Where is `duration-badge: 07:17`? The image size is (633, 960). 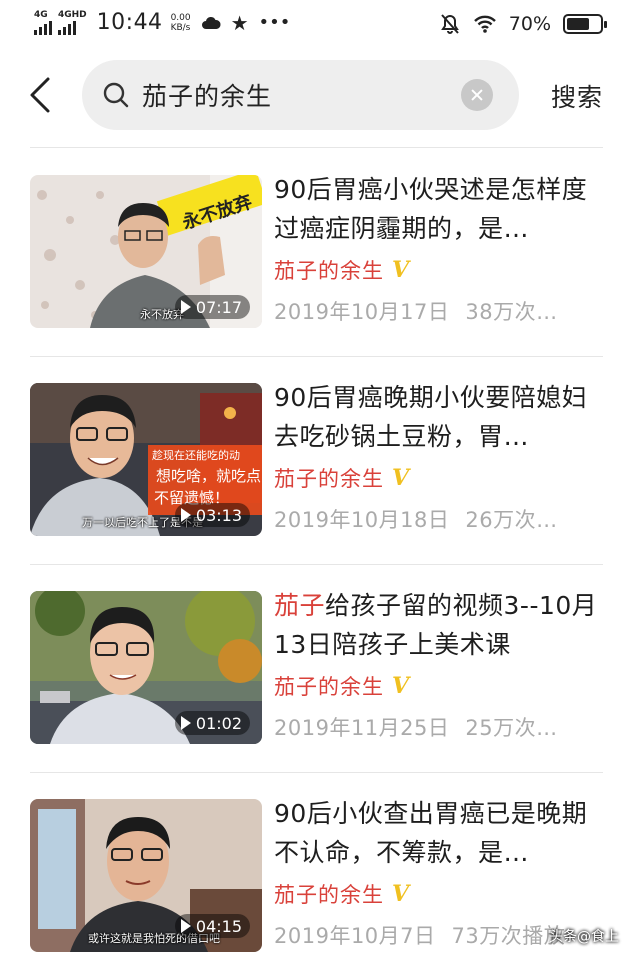 duration-badge: 07:17 is located at coordinates (212, 307).